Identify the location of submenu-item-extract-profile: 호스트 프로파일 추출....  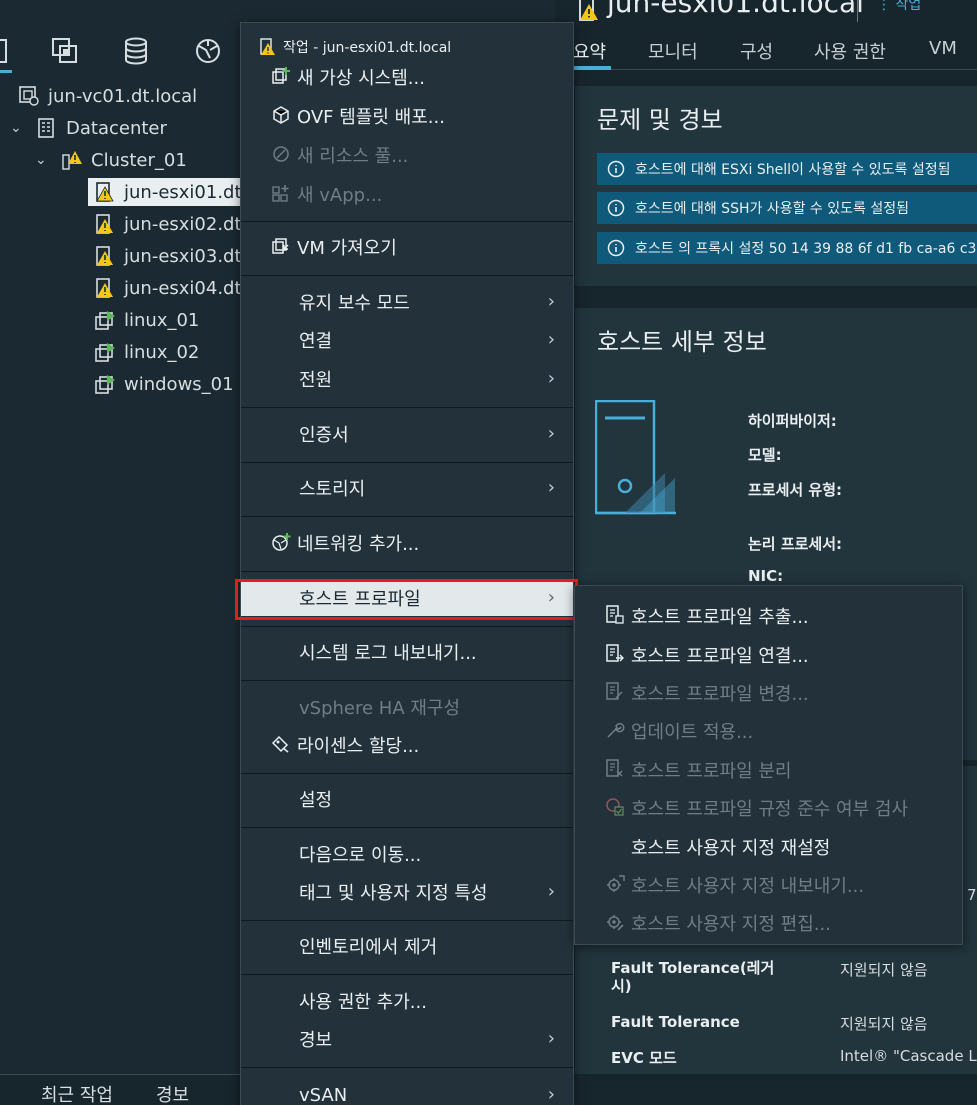
(768, 616).